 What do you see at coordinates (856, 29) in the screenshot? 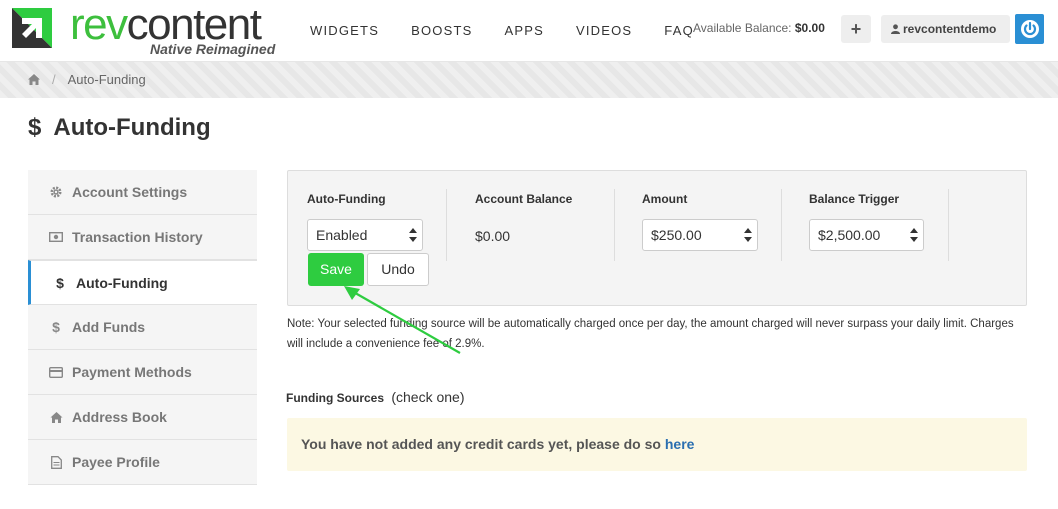
I see `add-button: +` at bounding box center [856, 29].